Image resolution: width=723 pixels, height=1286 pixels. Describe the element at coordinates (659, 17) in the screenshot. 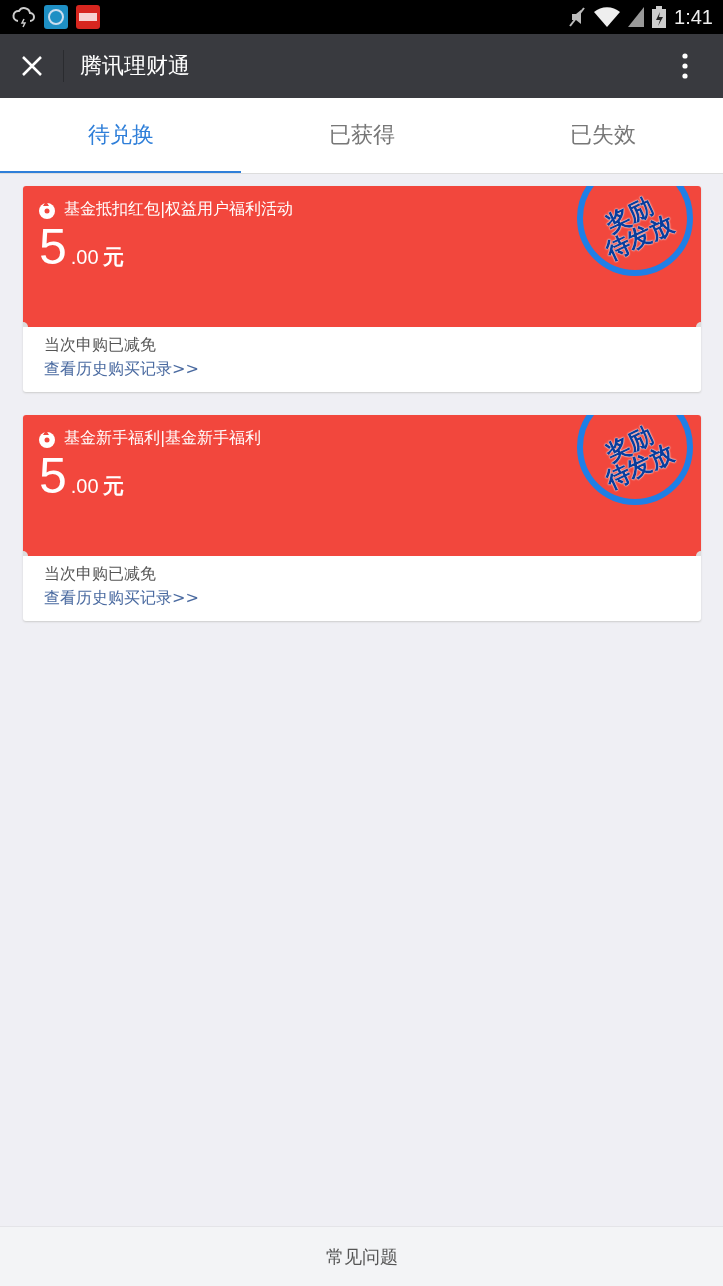

I see `battery-icon` at that location.